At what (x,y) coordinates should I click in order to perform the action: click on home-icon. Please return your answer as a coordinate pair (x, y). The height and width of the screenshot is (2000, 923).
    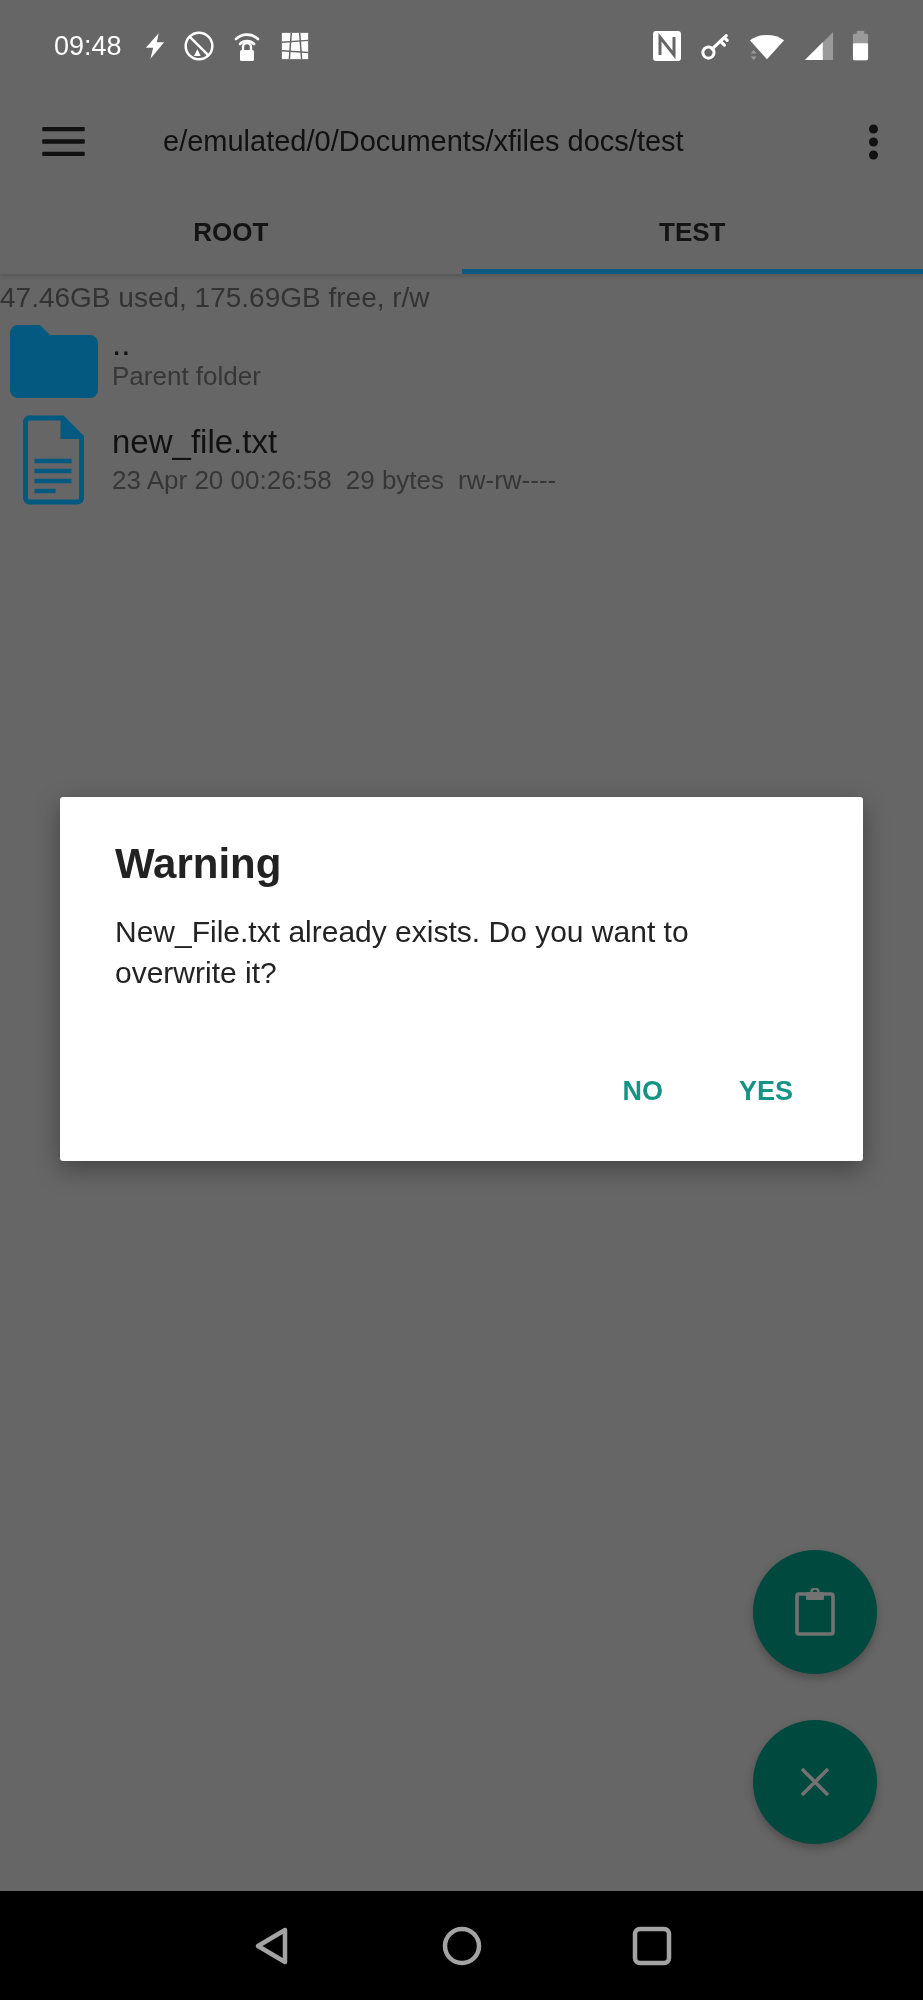
    Looking at the image, I should click on (461, 1945).